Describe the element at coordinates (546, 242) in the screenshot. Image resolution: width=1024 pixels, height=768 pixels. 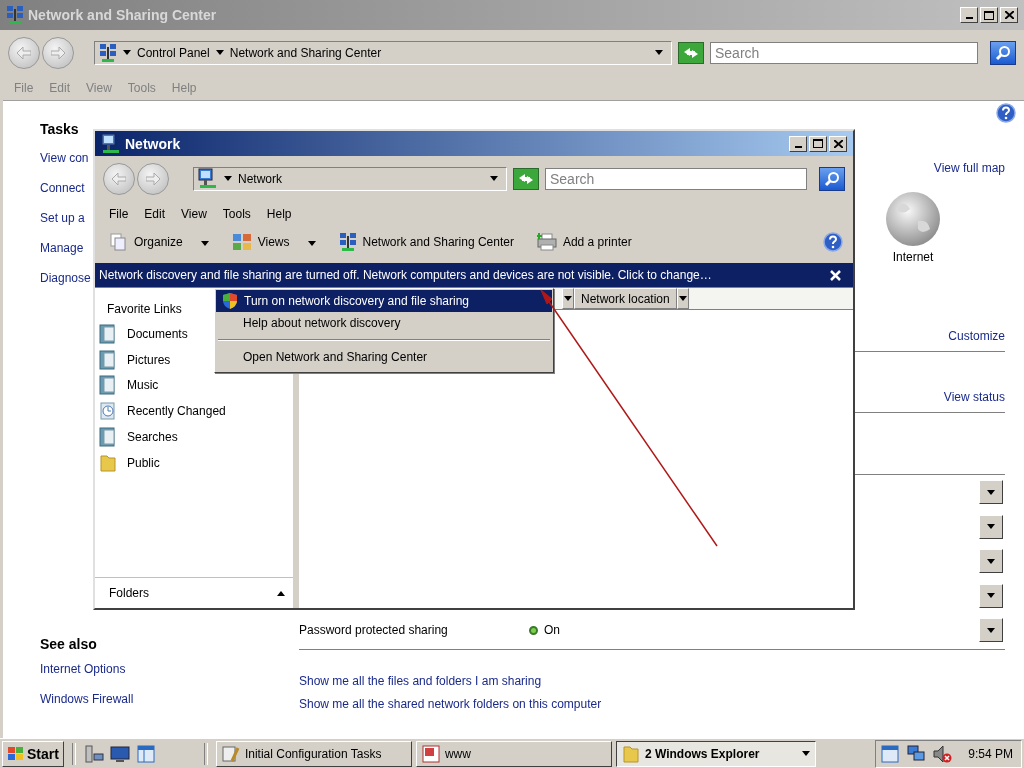
I see `printer-icon` at that location.